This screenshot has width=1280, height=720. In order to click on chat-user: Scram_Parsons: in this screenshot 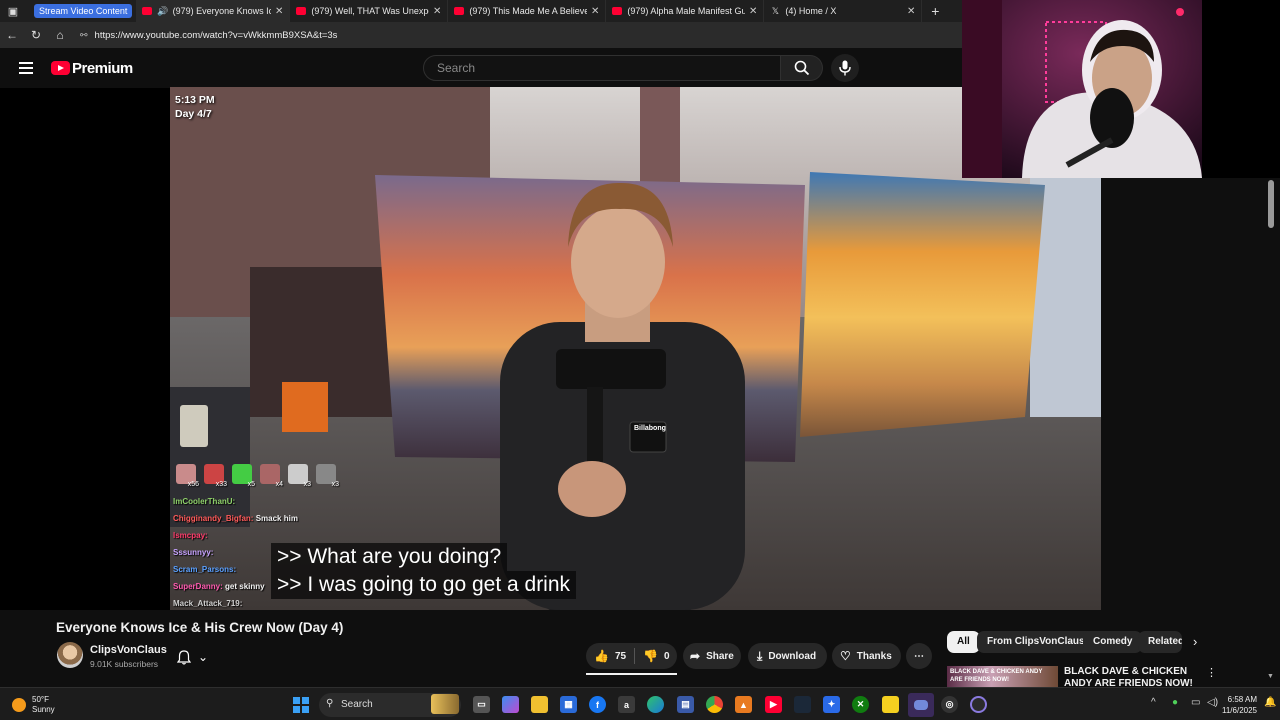, I will do `click(205, 569)`.